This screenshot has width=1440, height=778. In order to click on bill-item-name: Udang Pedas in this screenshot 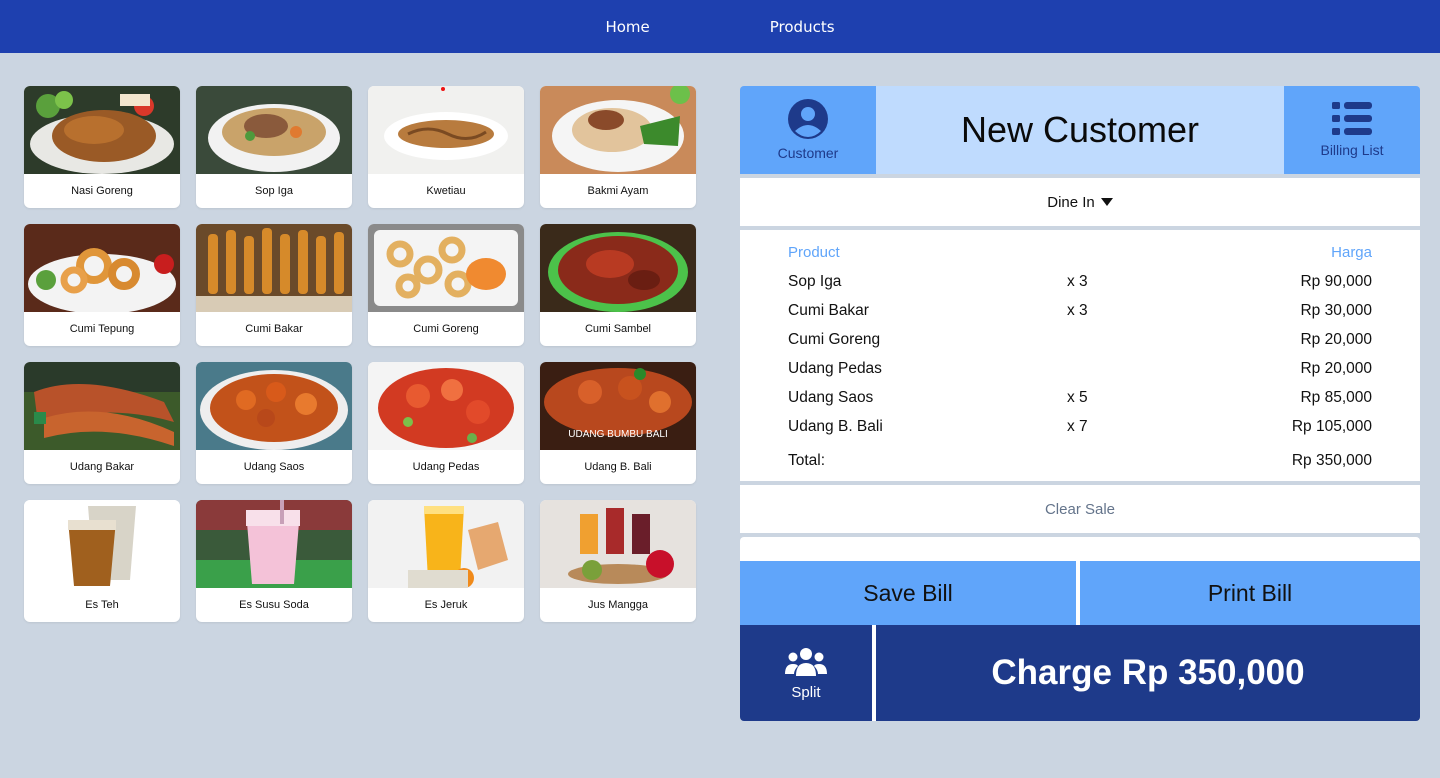, I will do `click(835, 368)`.